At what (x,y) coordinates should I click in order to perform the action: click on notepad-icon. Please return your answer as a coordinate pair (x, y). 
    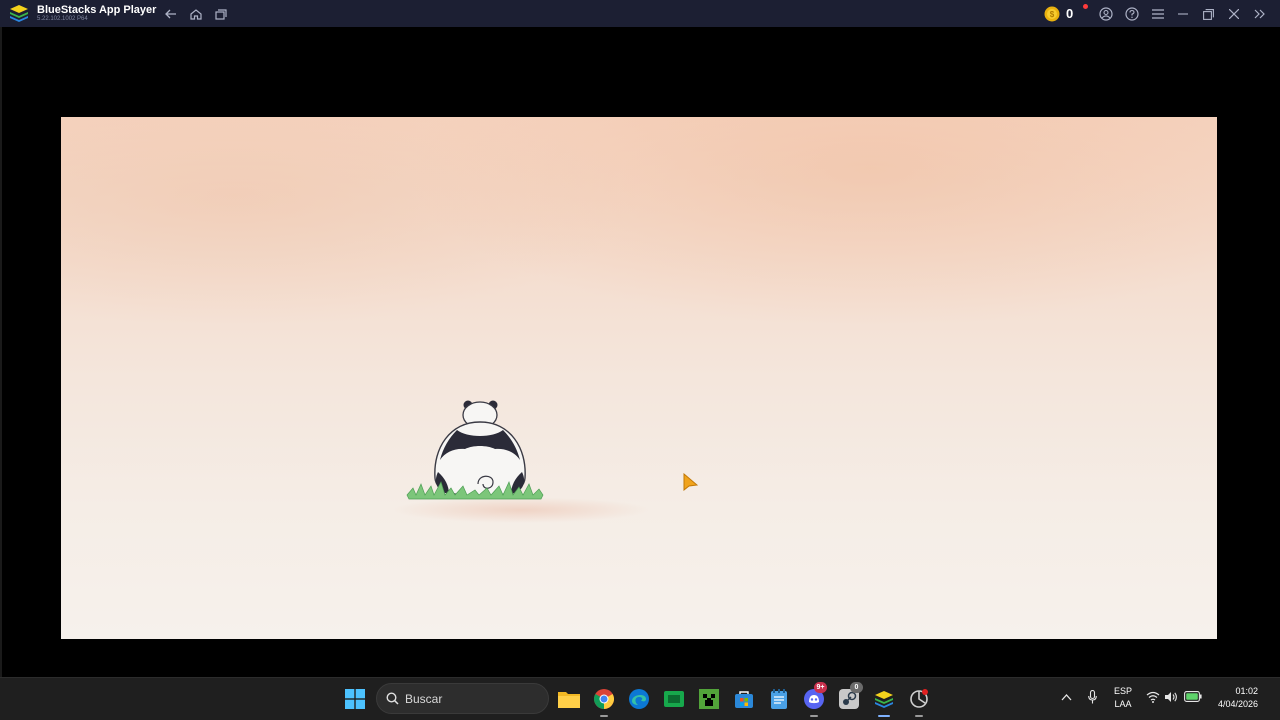
    Looking at the image, I should click on (779, 699).